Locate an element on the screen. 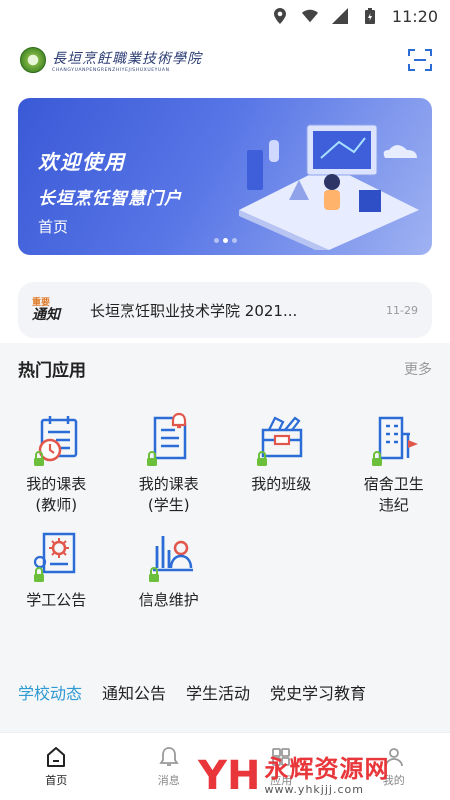 The image size is (450, 800). notice-date: 11-29 is located at coordinates (402, 310).